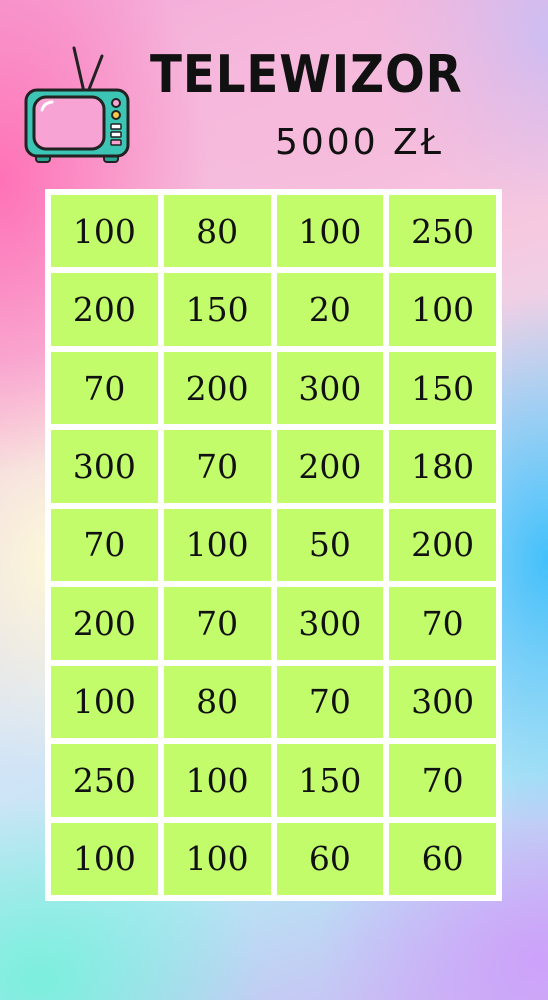 This screenshot has height=1000, width=548. Describe the element at coordinates (359, 142) in the screenshot. I see `prize-amount: 5000 ZŁ` at that location.